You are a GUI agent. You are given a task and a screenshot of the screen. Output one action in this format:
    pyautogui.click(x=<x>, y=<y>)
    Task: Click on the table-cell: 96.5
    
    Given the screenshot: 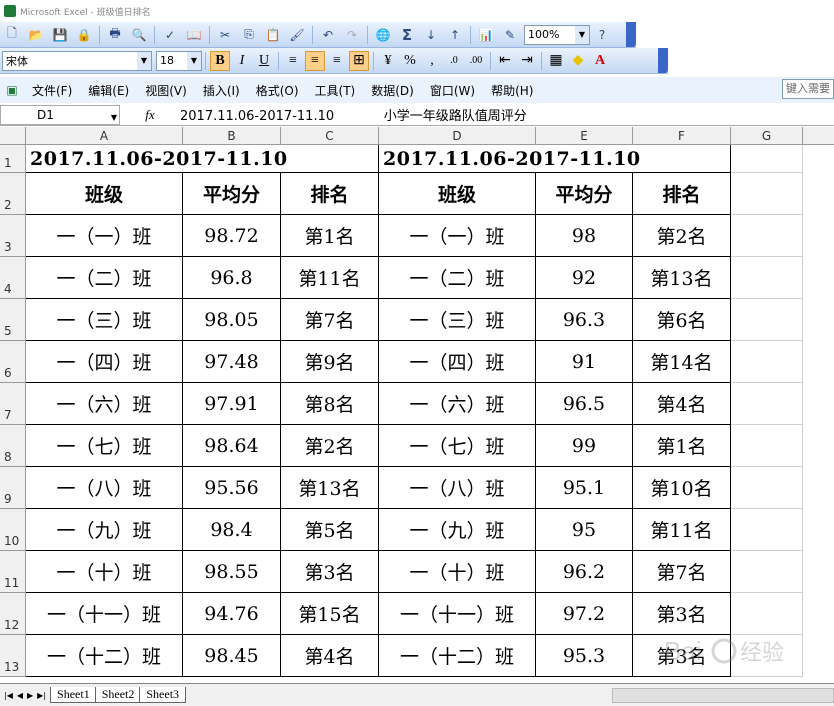 What is the action you would take?
    pyautogui.click(x=584, y=404)
    